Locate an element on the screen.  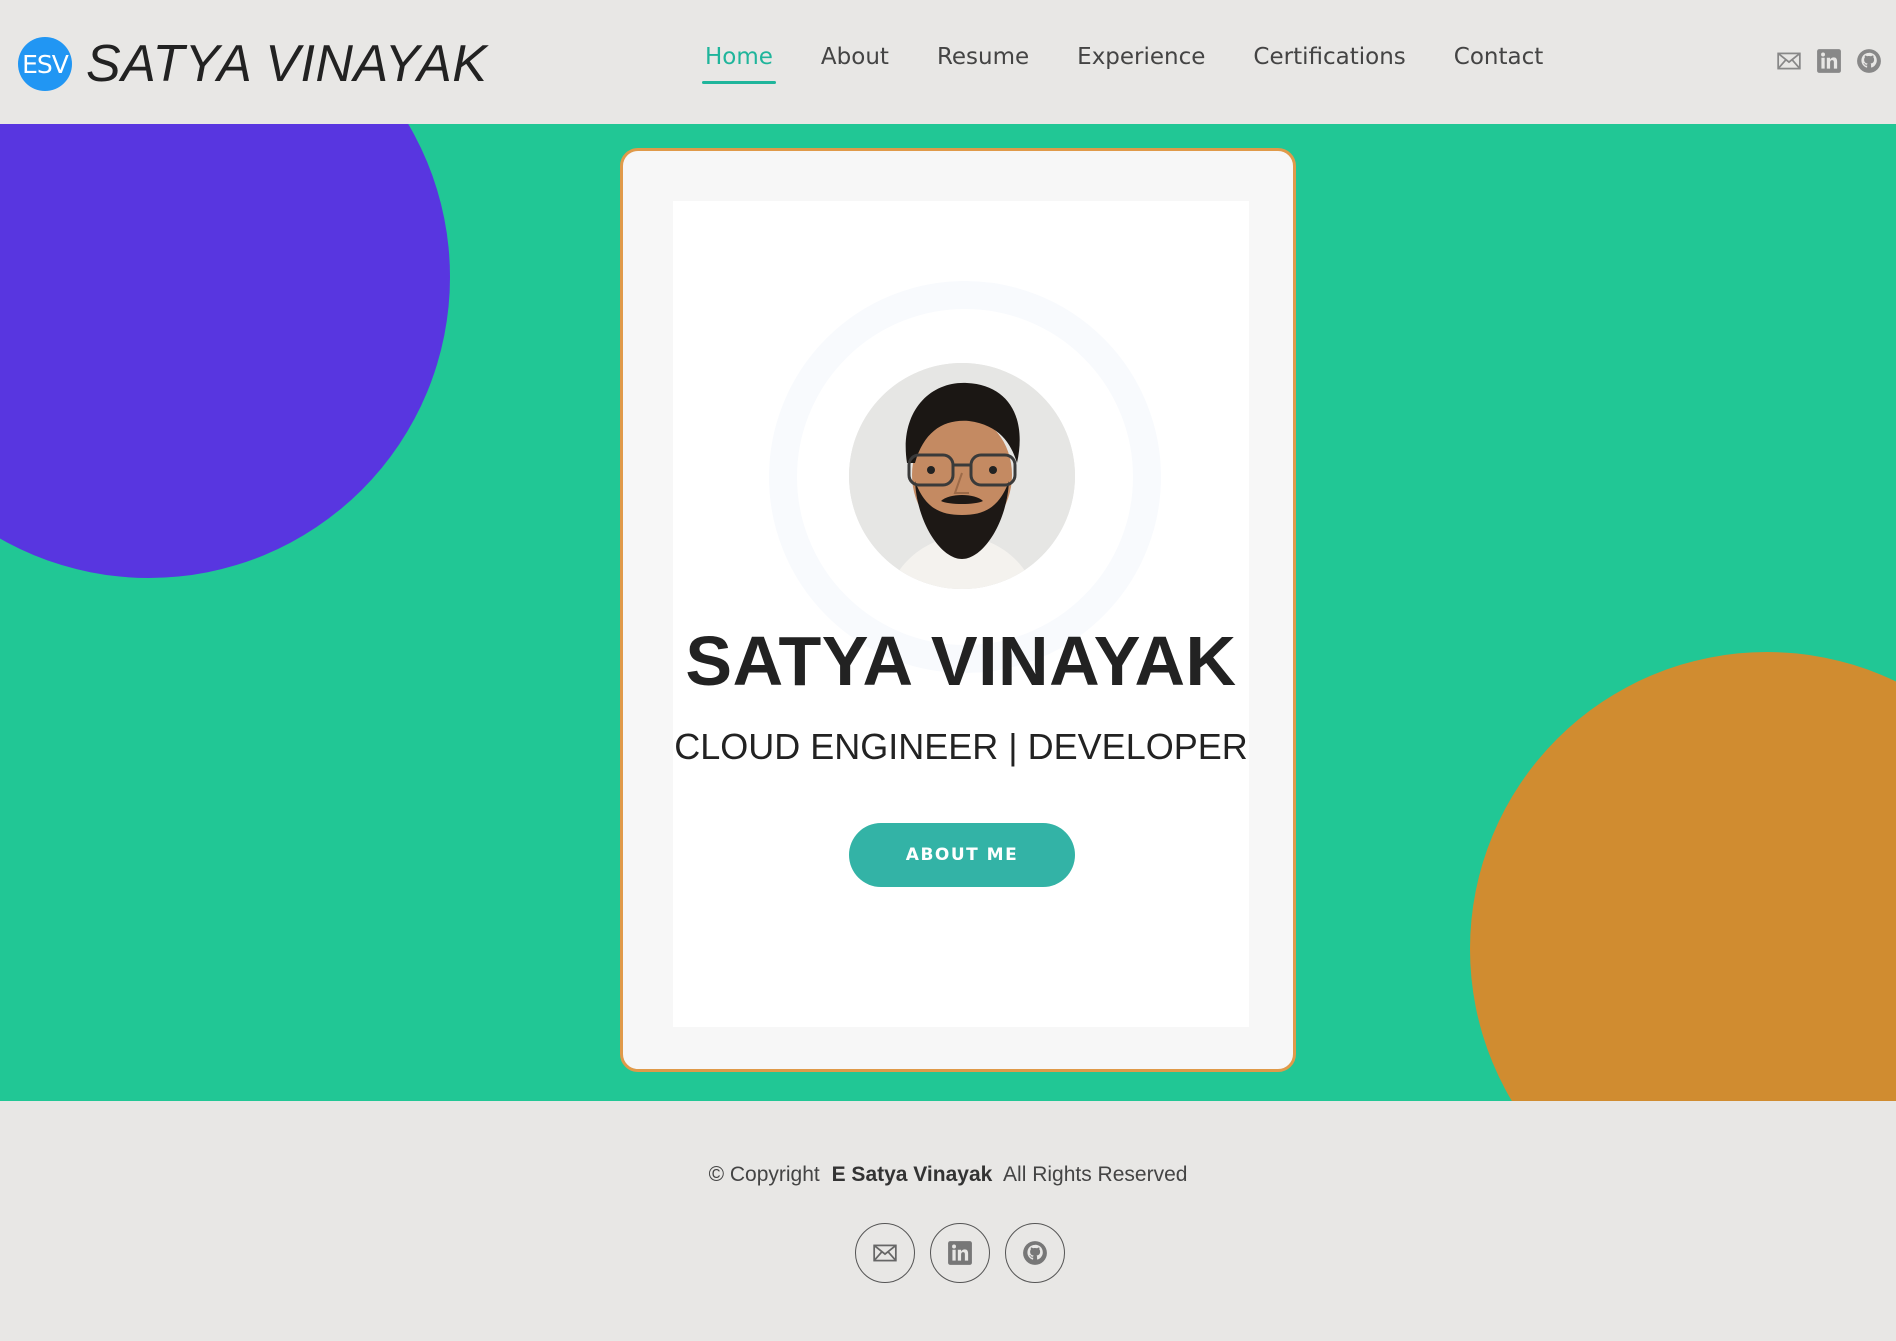
logo: ESV SATYA VINAYAK is located at coordinates (252, 64).